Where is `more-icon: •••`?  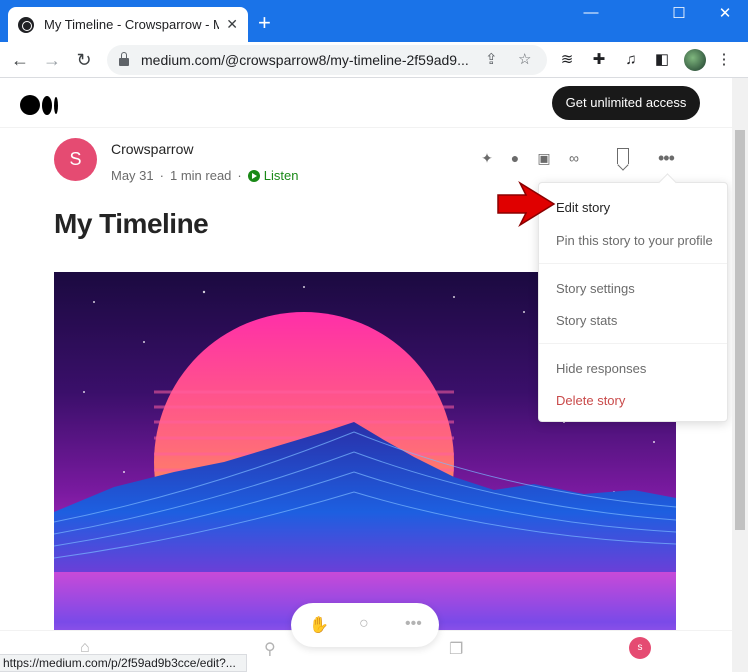
more-icon: ••• is located at coordinates (413, 624).